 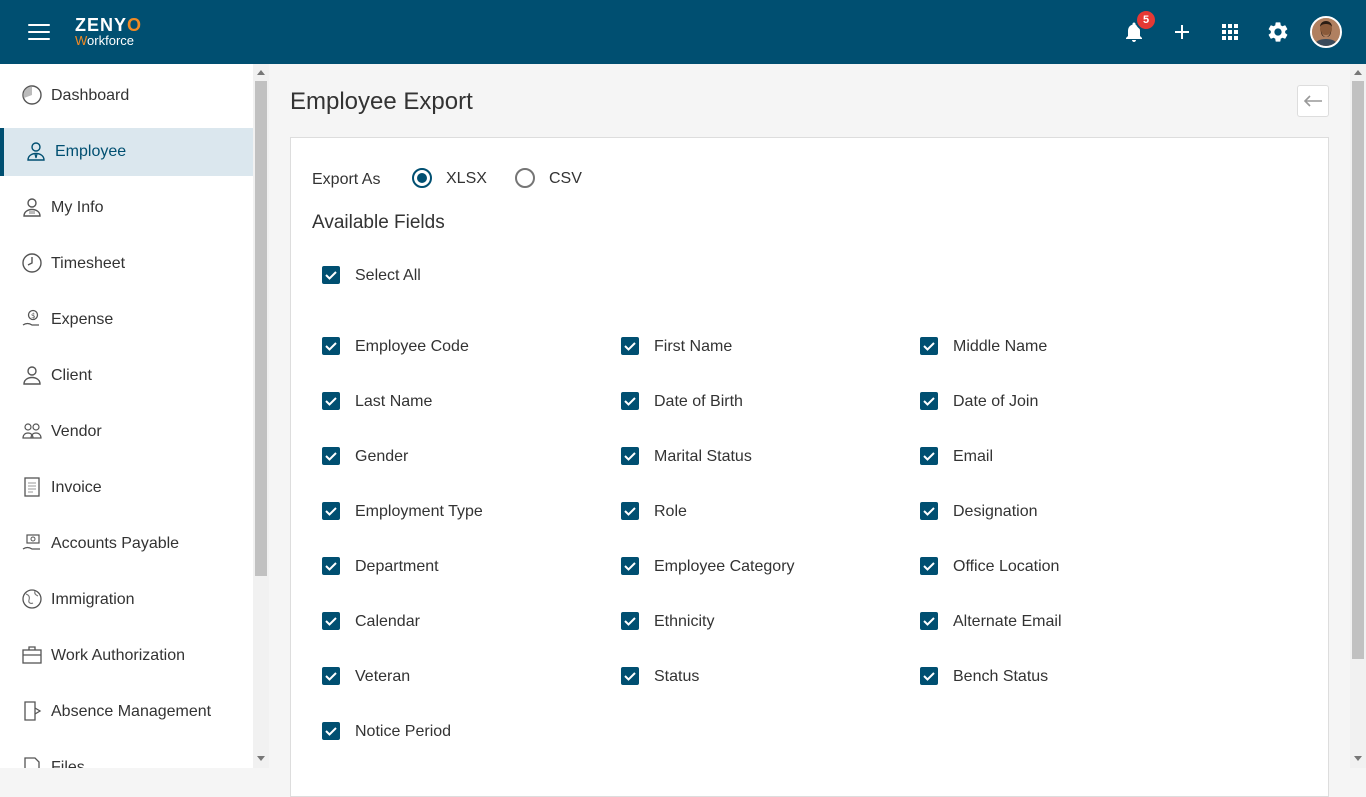 I want to click on sidebar-item-label: Invoice, so click(x=76, y=487).